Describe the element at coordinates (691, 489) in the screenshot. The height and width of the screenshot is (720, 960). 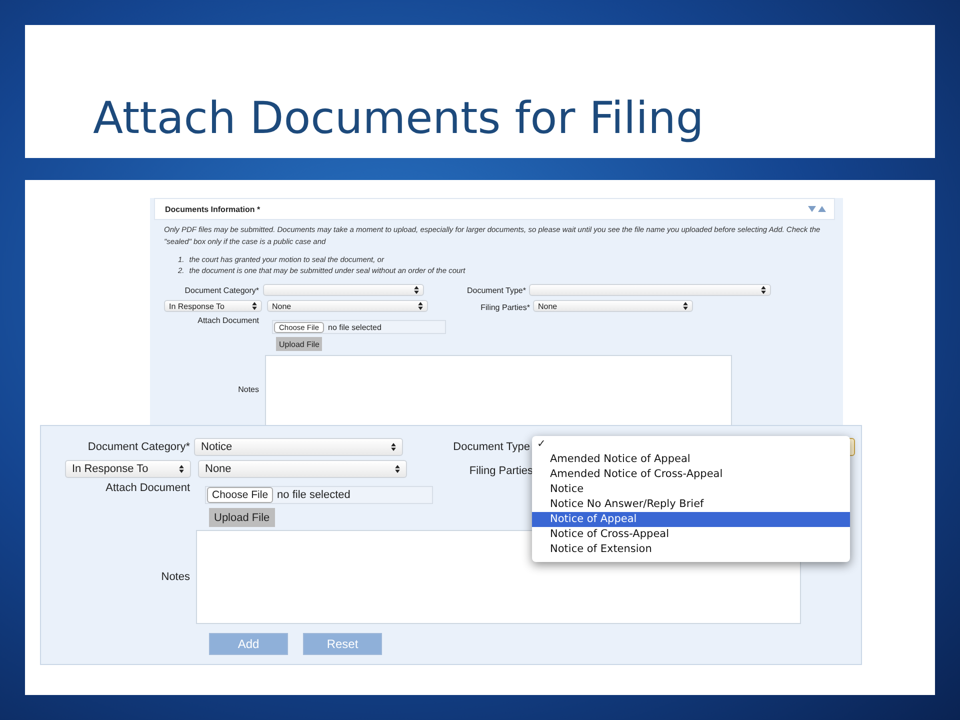
I see `menu-option: Notice` at that location.